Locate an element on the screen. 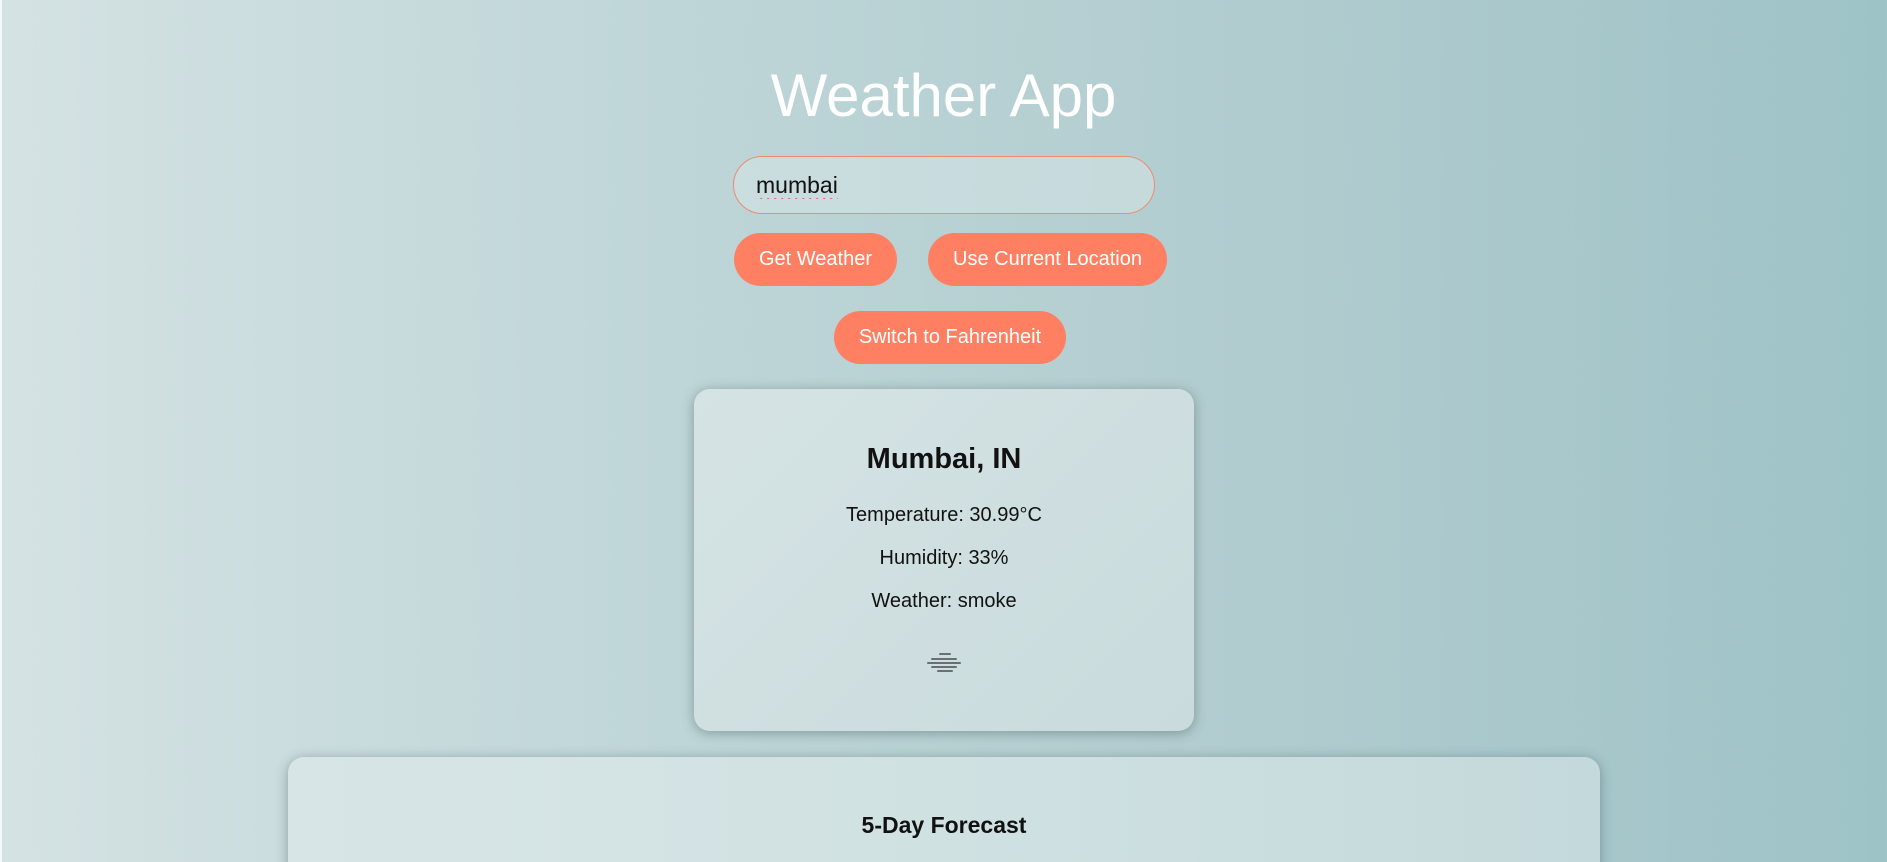 The image size is (1887, 862). city-name: Mumbai, IN is located at coordinates (944, 459).